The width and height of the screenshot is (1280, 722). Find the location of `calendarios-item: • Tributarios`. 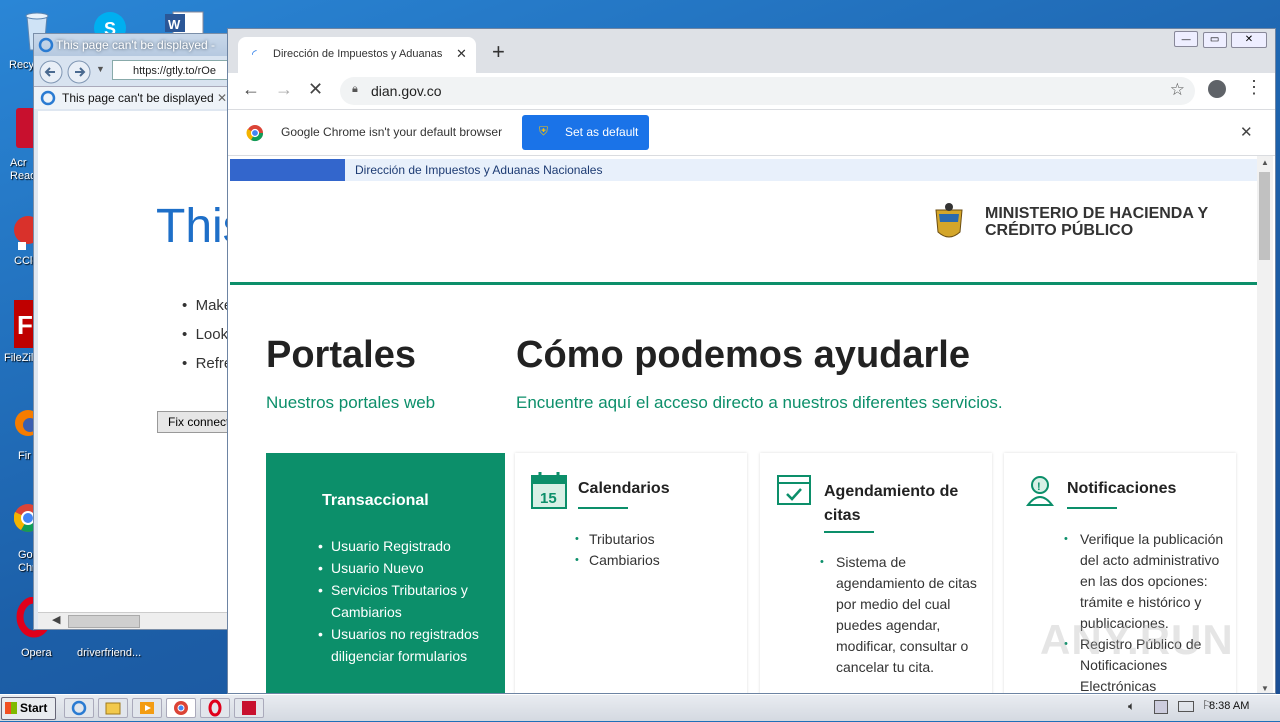

calendarios-item: • Tributarios is located at coordinates (617, 539).